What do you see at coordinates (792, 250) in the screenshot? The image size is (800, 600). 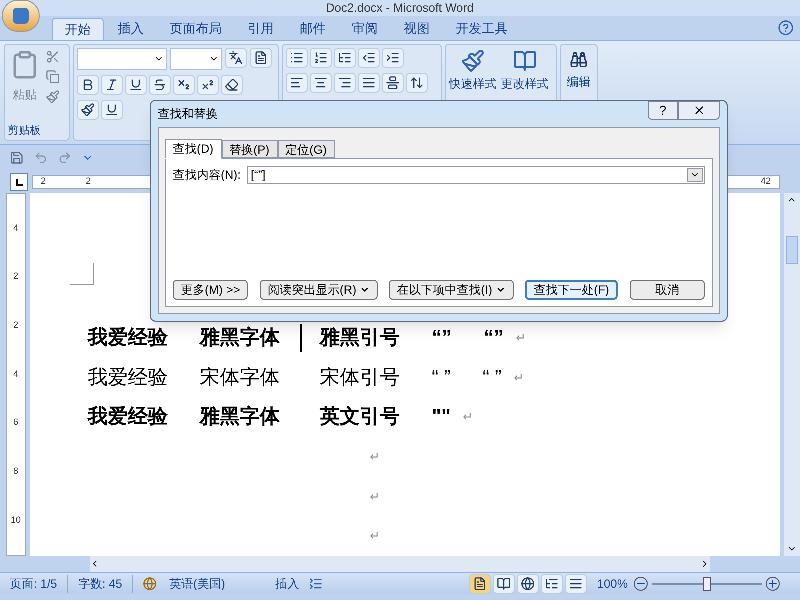 I see `scroll-thumb` at bounding box center [792, 250].